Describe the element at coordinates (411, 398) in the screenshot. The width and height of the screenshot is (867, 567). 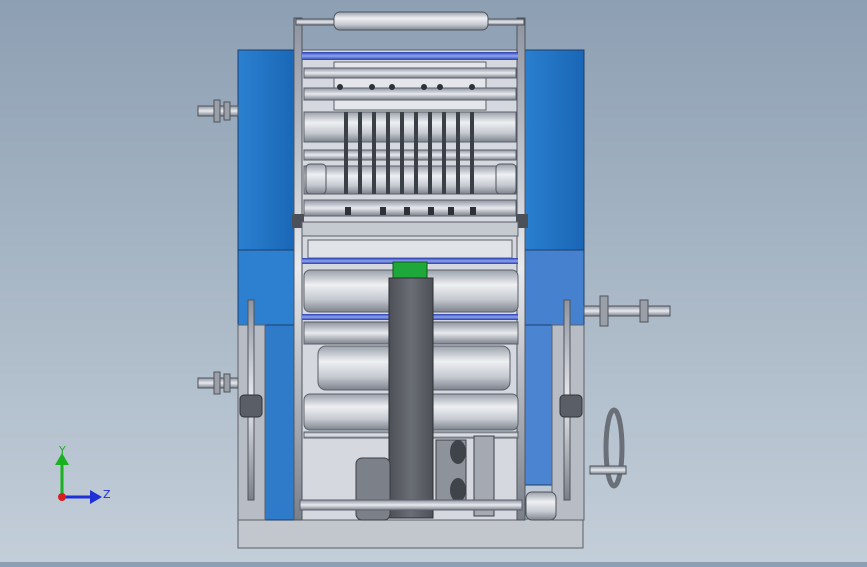
I see `center-column` at that location.